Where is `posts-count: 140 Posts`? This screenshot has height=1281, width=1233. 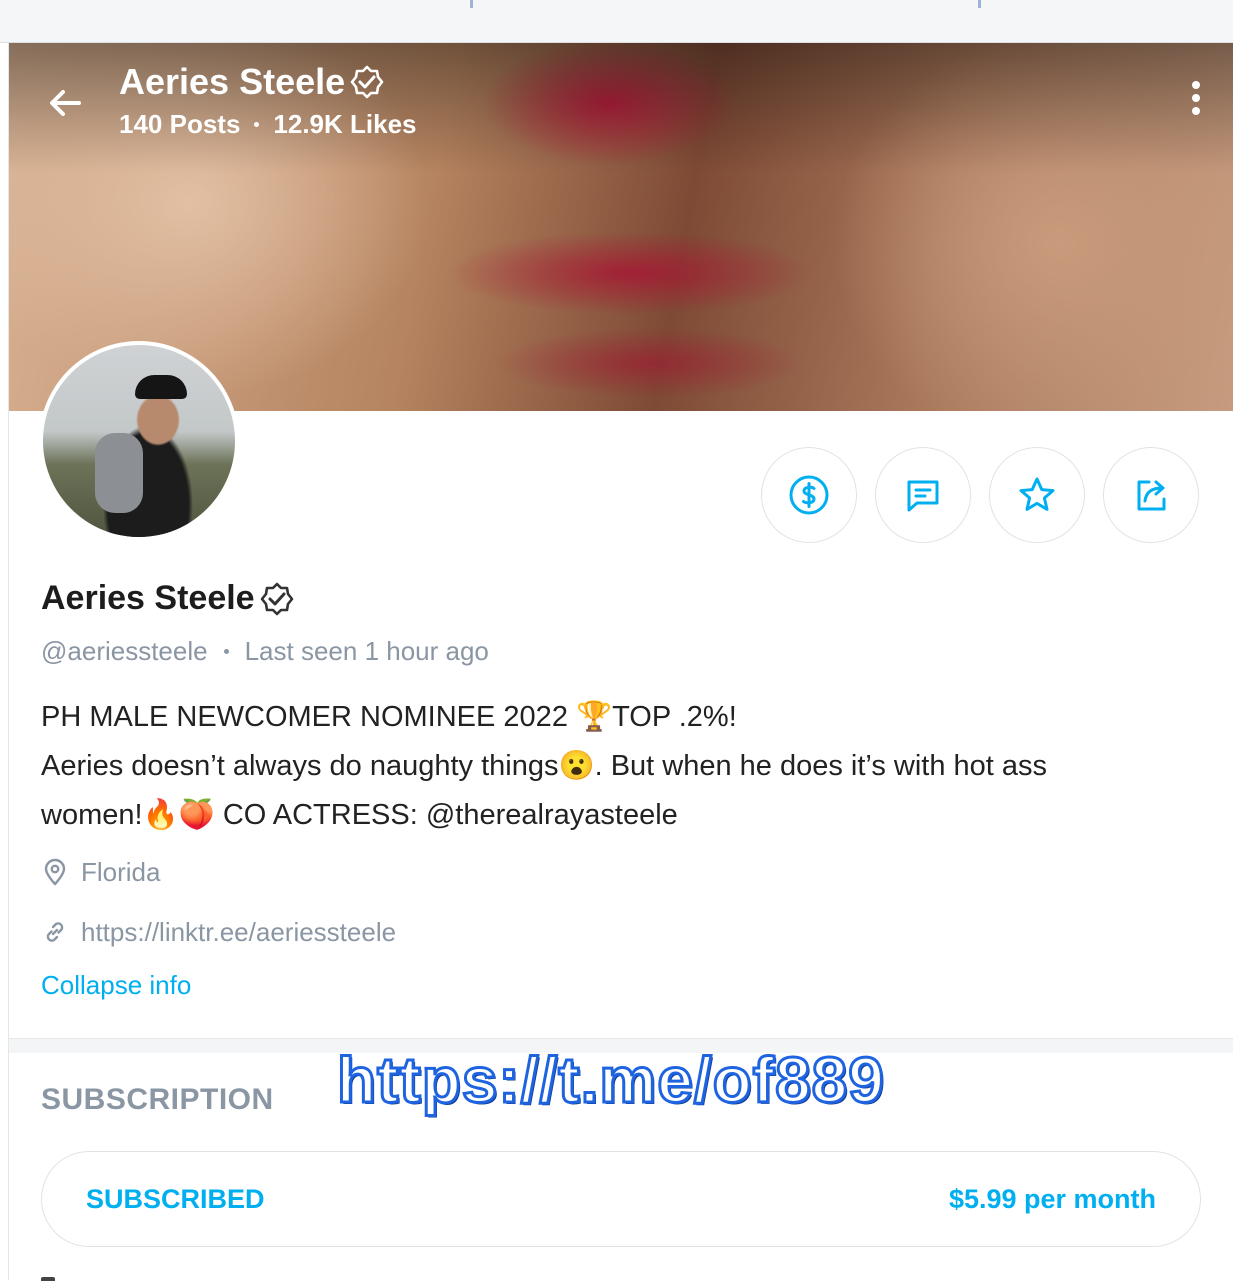 posts-count: 140 Posts is located at coordinates (180, 124).